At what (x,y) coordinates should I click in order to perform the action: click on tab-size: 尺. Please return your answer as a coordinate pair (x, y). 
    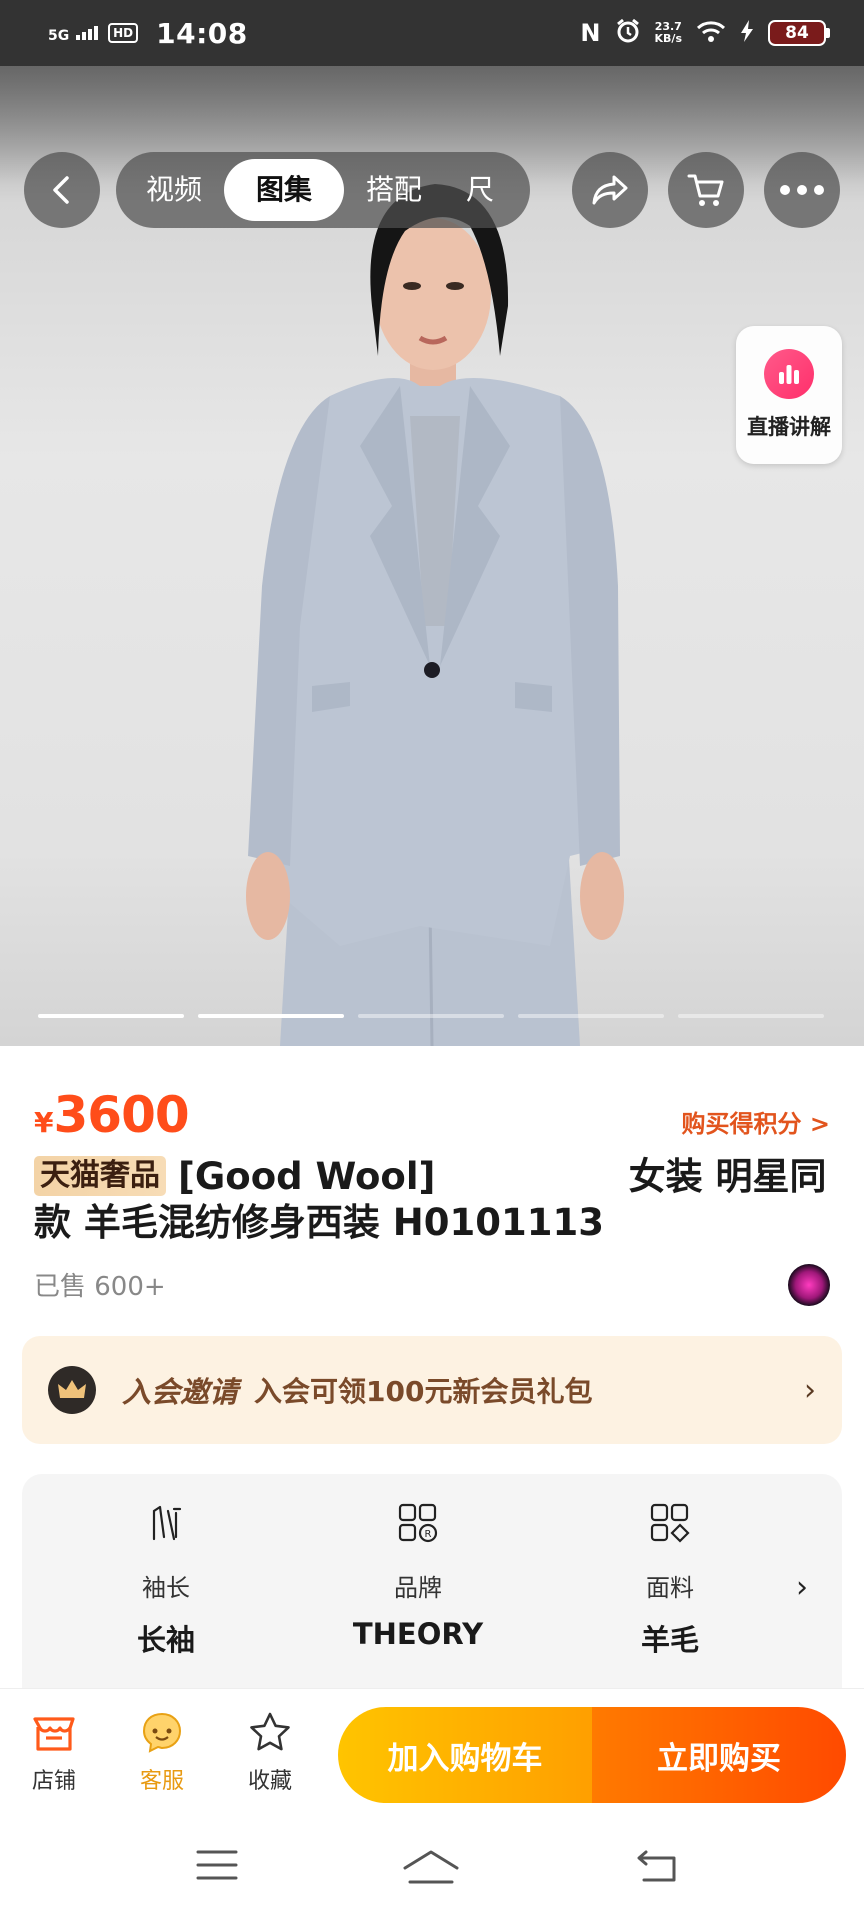
    Looking at the image, I should click on (480, 190).